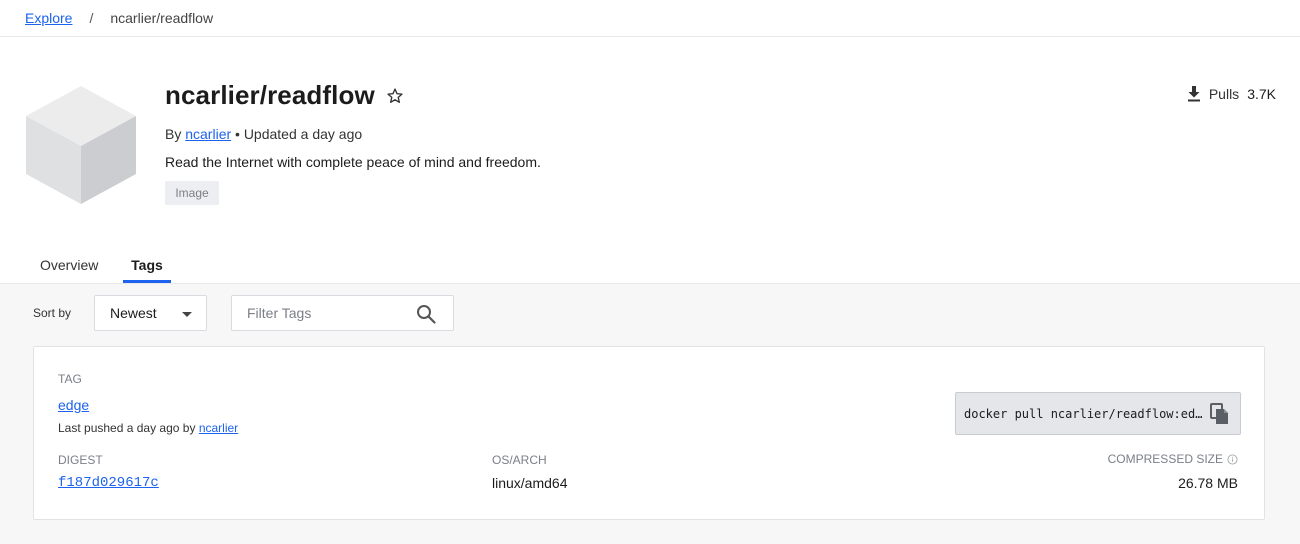  Describe the element at coordinates (299, 134) in the screenshot. I see `updated-text: • Updated a day ago` at that location.